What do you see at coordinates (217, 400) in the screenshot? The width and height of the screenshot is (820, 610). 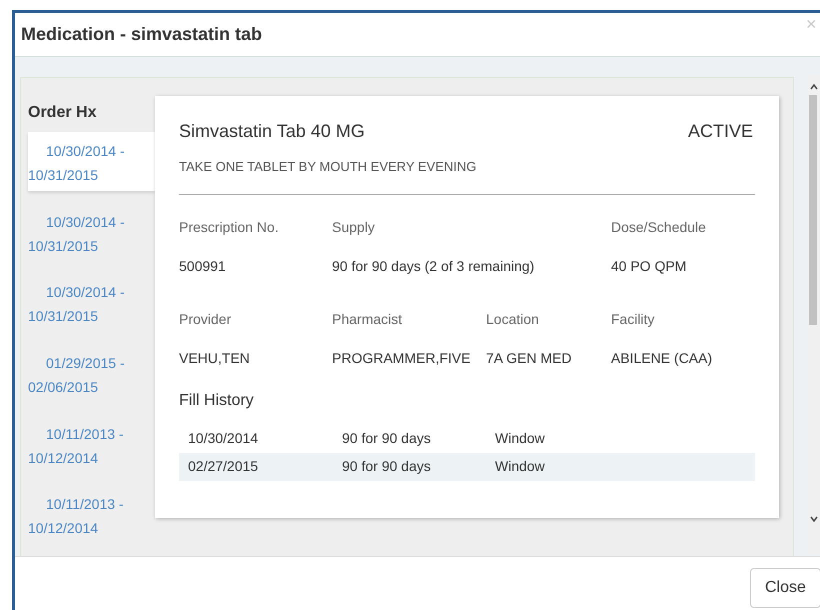 I see `fill-history-heading: Fill History` at bounding box center [217, 400].